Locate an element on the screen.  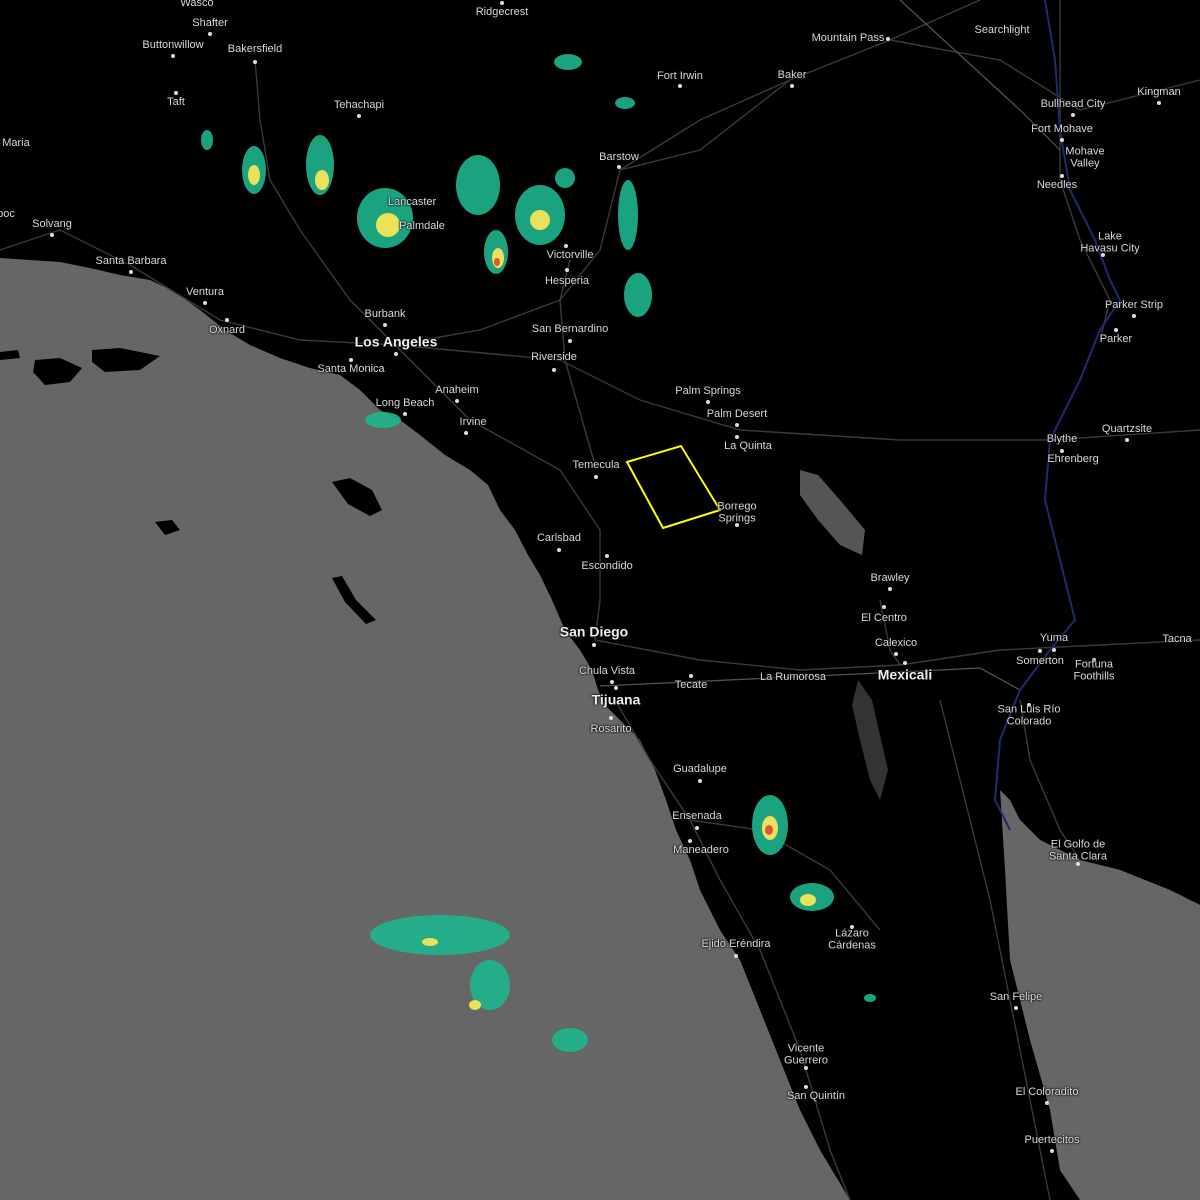
city-dot-buttonwillow is located at coordinates (173, 56).